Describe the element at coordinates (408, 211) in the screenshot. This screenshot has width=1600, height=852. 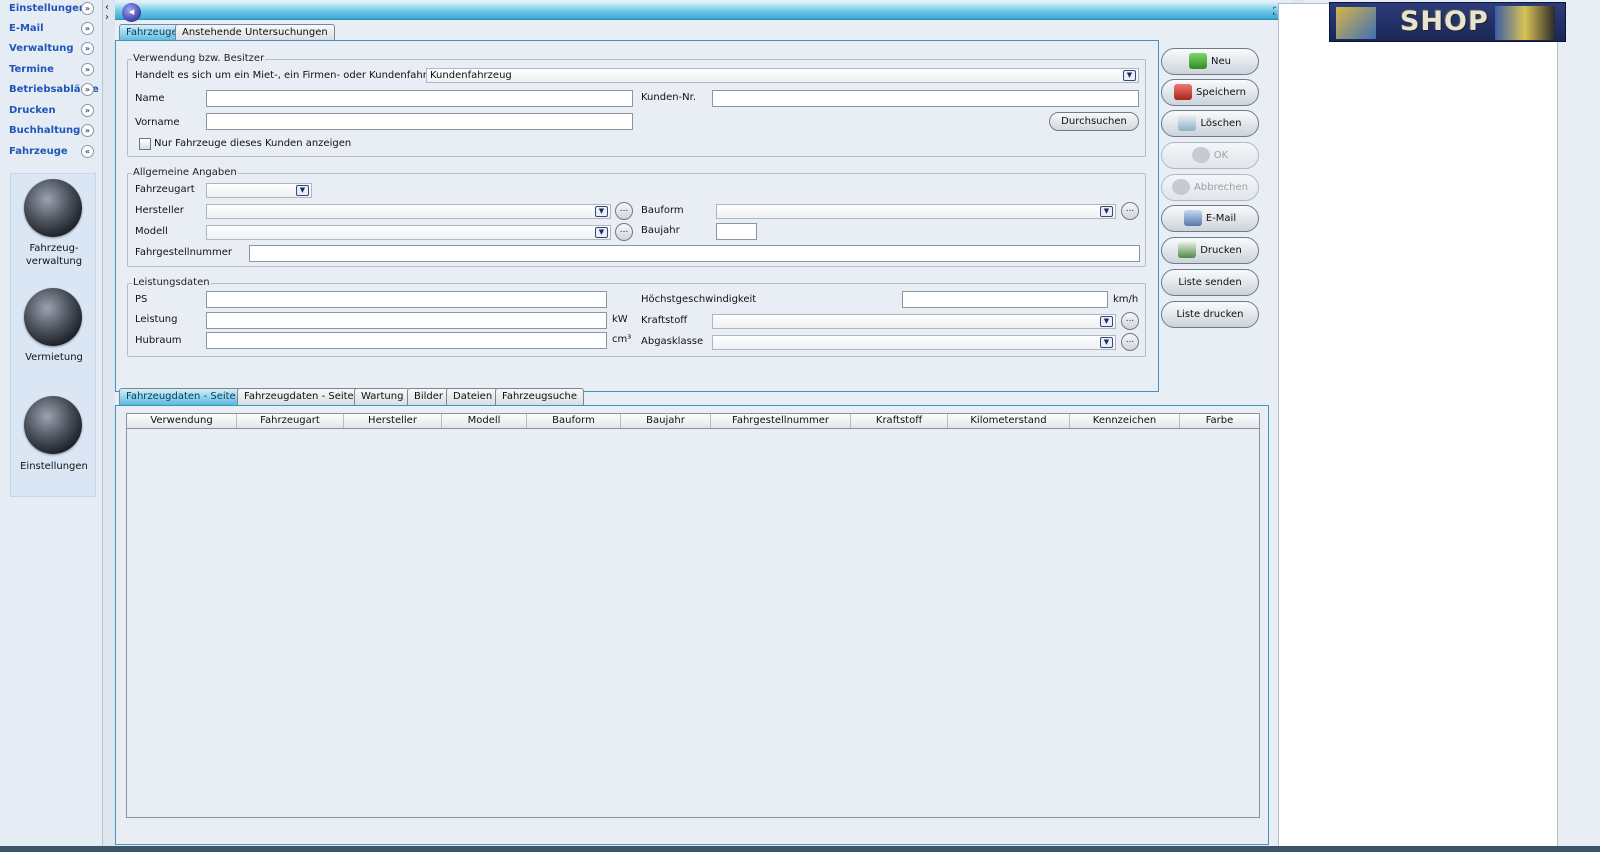
I see `manufacturer-select: ▼` at that location.